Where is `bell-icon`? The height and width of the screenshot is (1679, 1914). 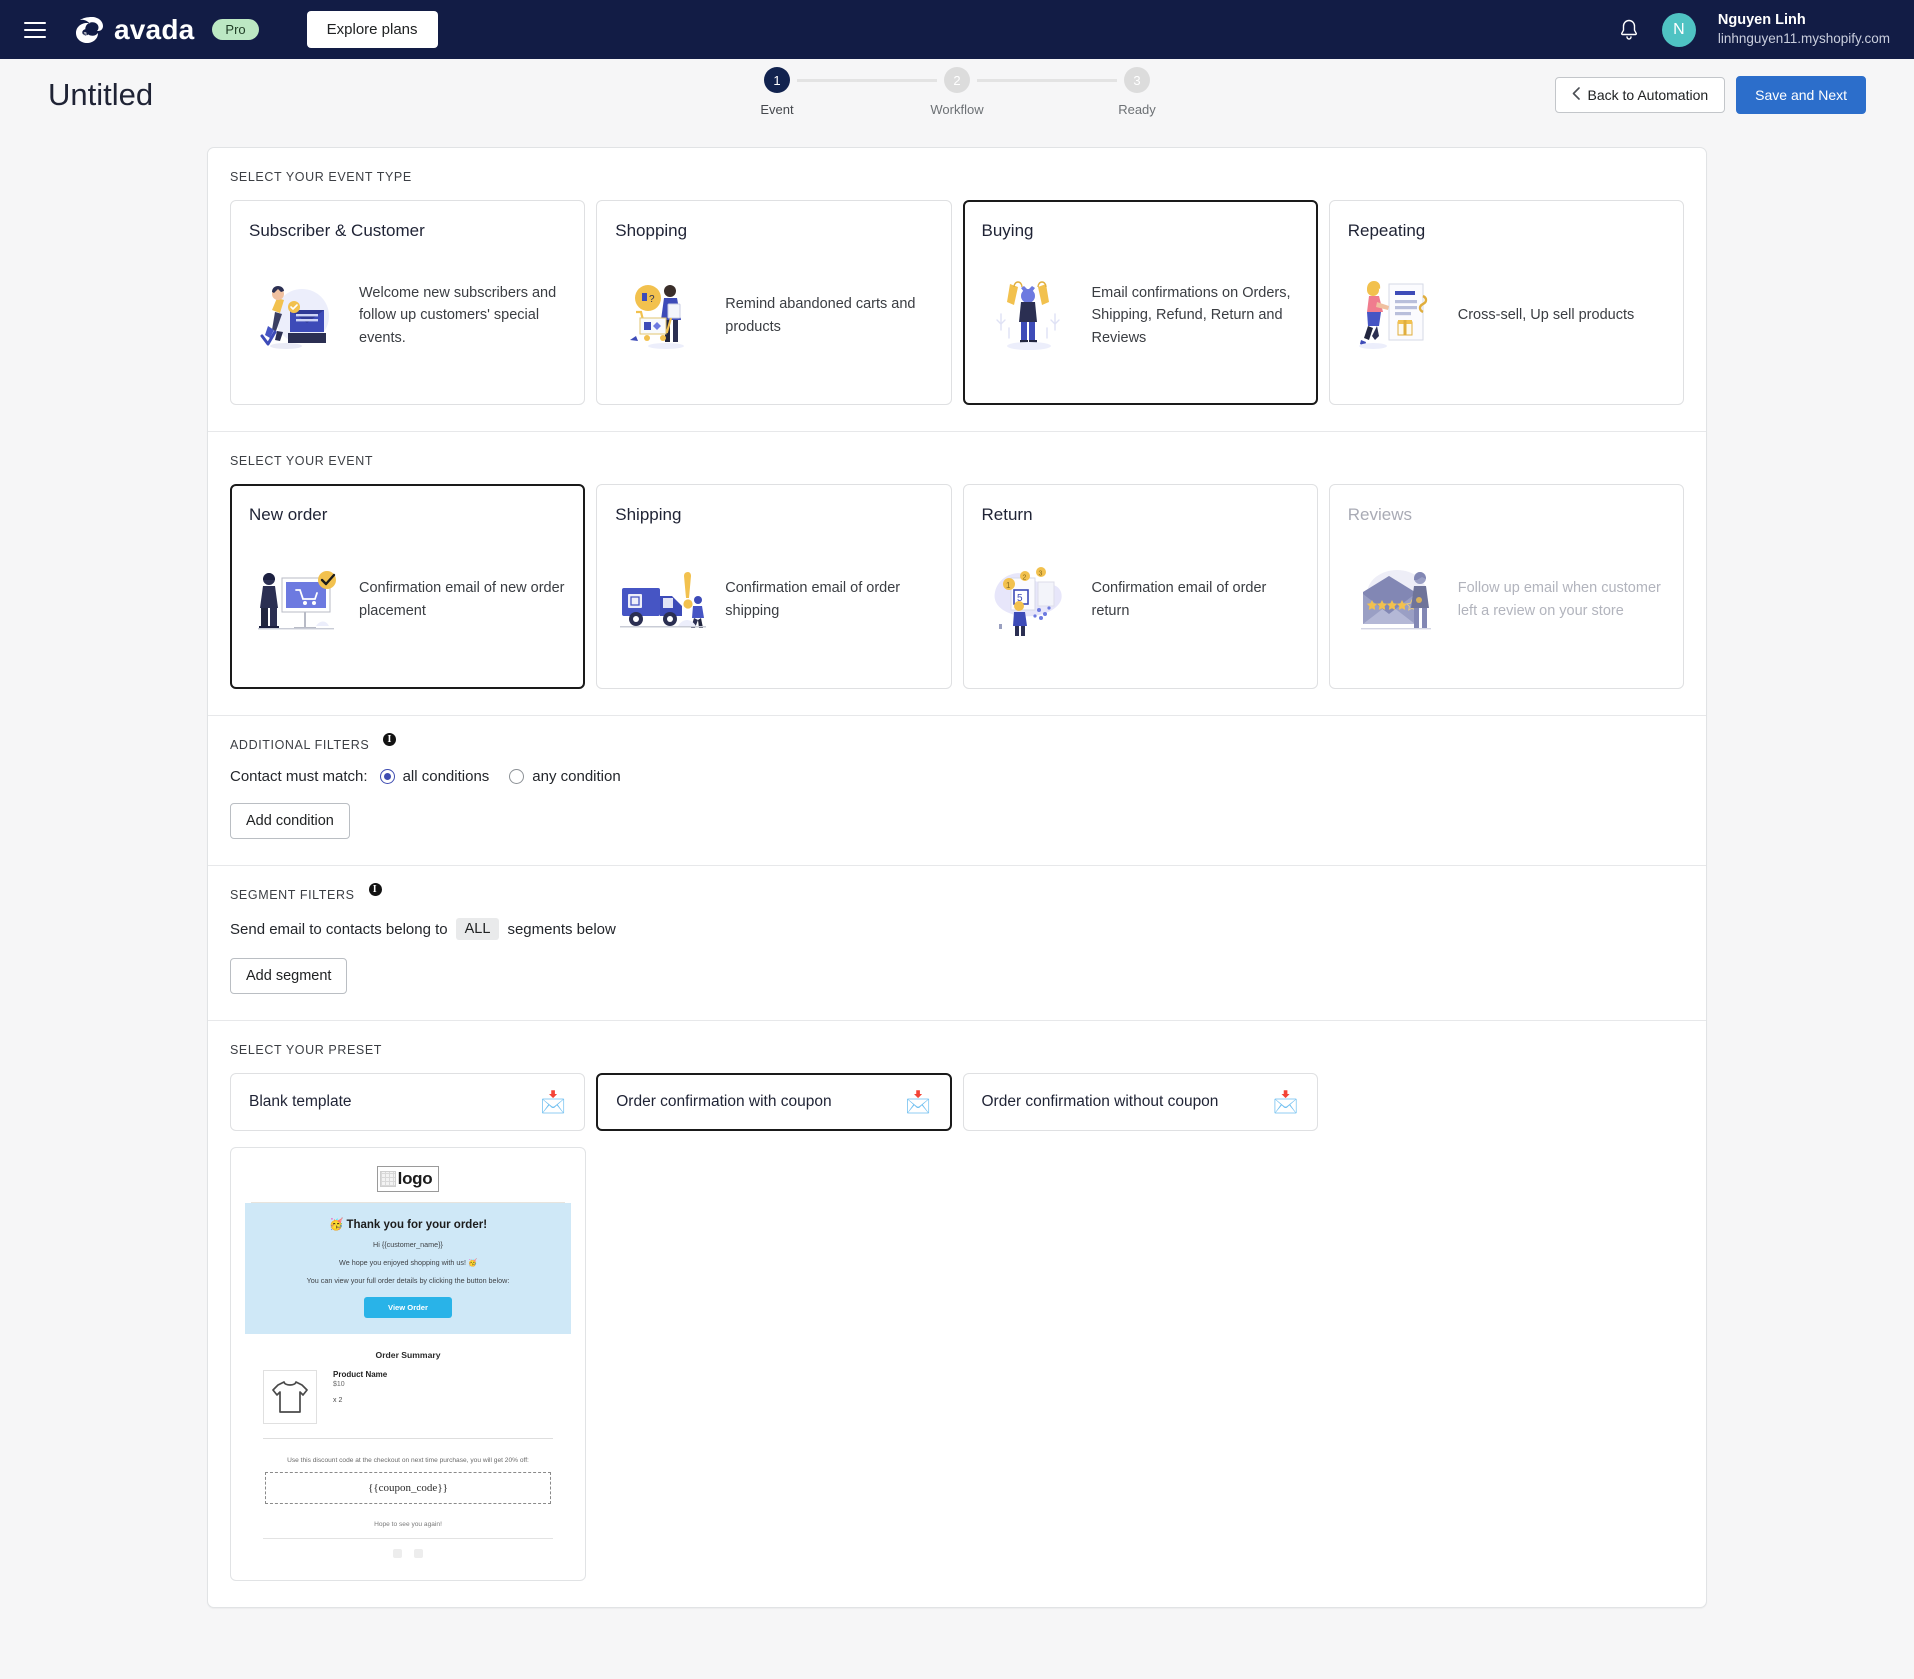
bell-icon is located at coordinates (1629, 30).